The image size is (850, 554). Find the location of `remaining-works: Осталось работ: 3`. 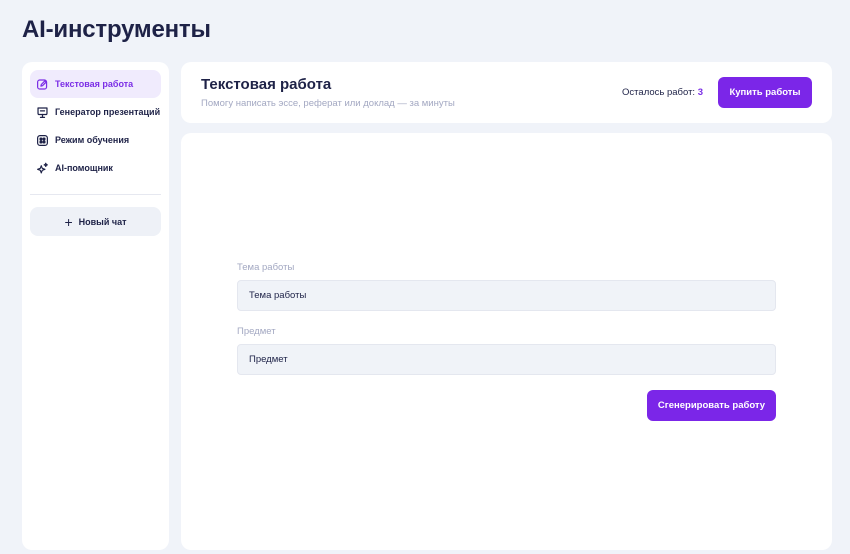

remaining-works: Осталось работ: 3 is located at coordinates (662, 92).